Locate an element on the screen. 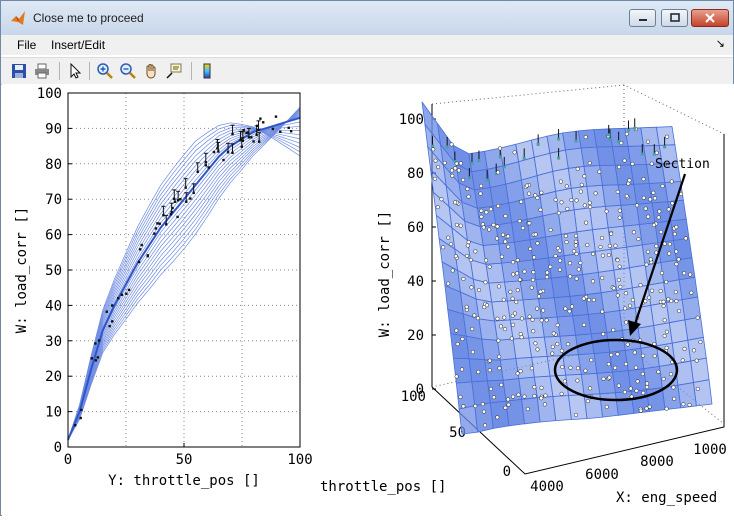 The height and width of the screenshot is (521, 734). y-tick-label: 50 is located at coordinates (53, 271).